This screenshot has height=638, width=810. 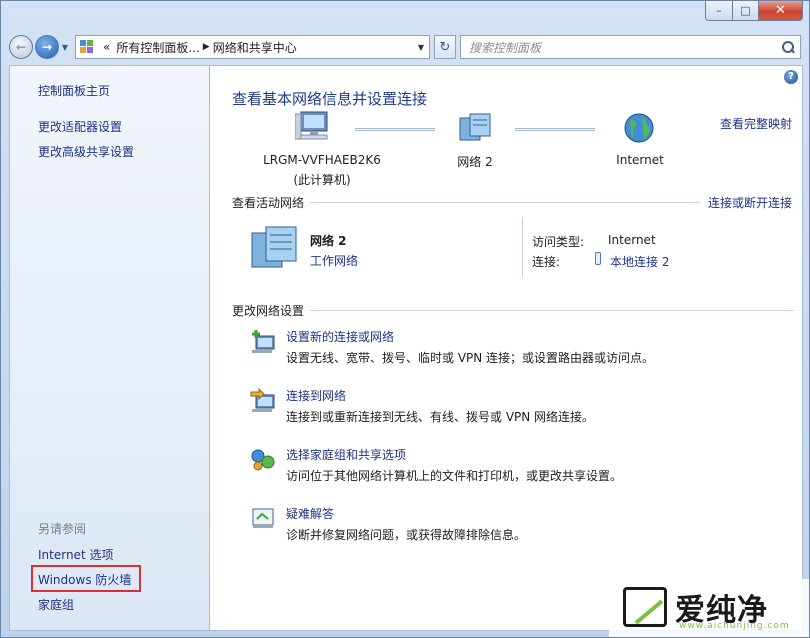 I want to click on sidebar-item-homegroup: 家庭组, so click(x=56, y=604).